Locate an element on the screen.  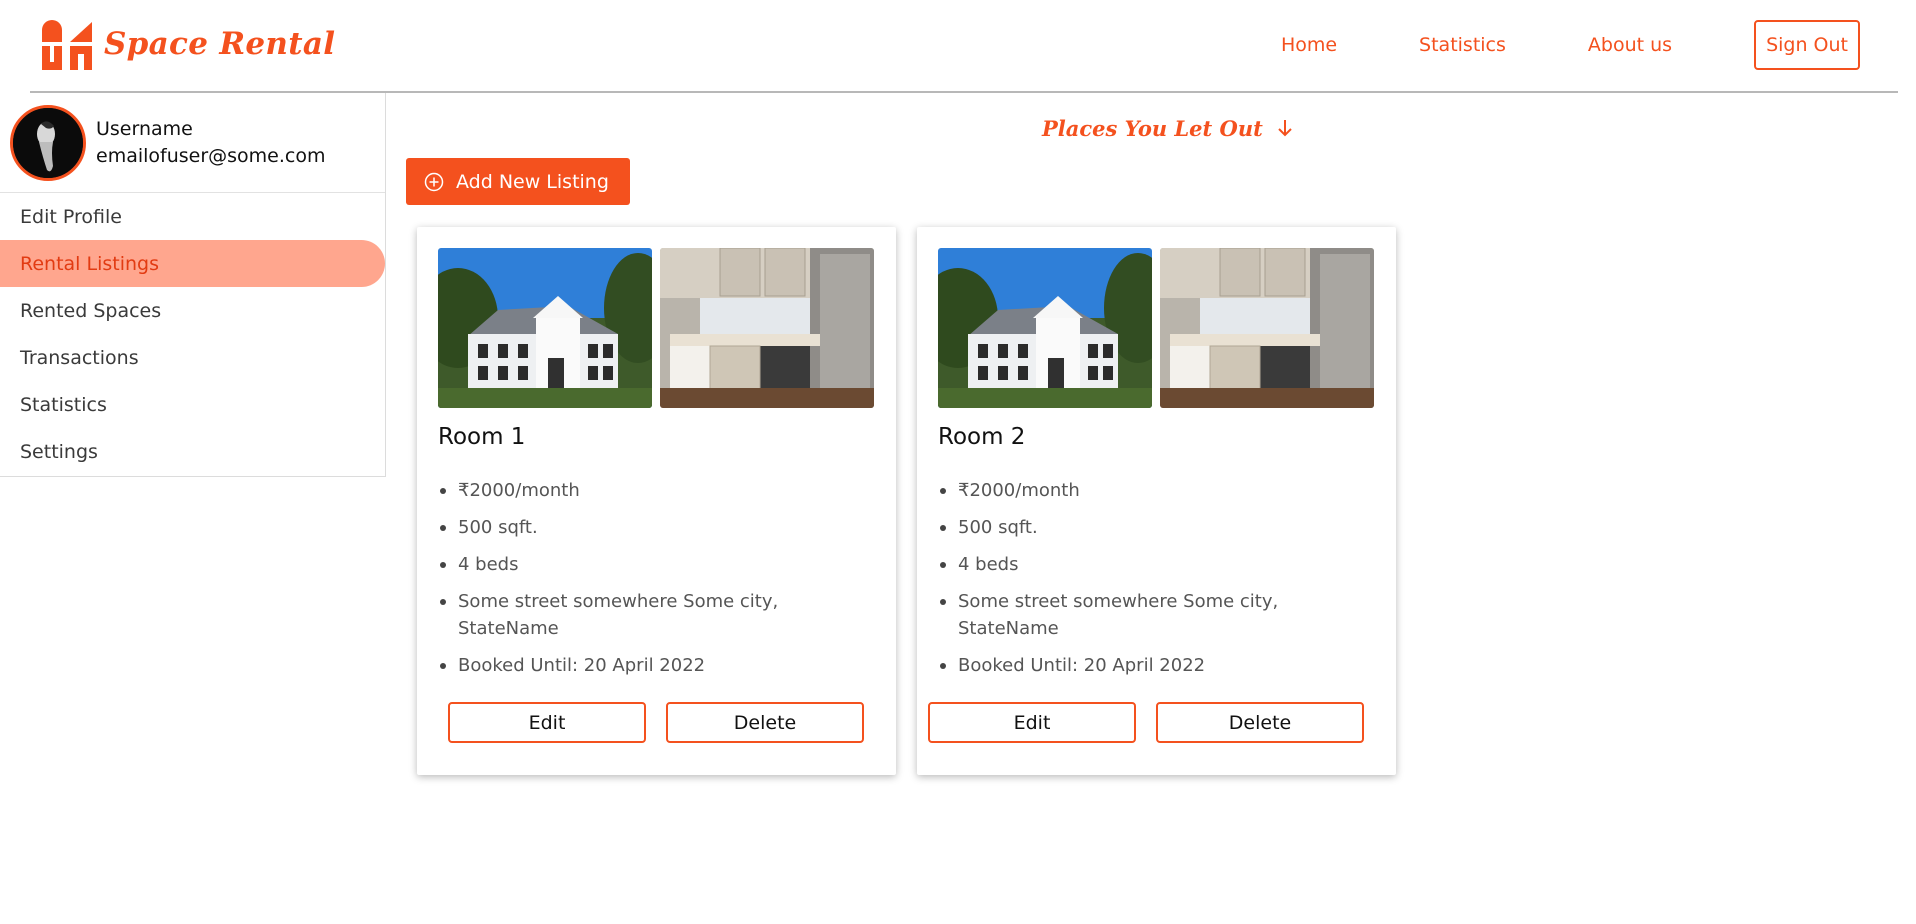
sidebar-item-rental-listings: Rental Listings is located at coordinates (192, 263).